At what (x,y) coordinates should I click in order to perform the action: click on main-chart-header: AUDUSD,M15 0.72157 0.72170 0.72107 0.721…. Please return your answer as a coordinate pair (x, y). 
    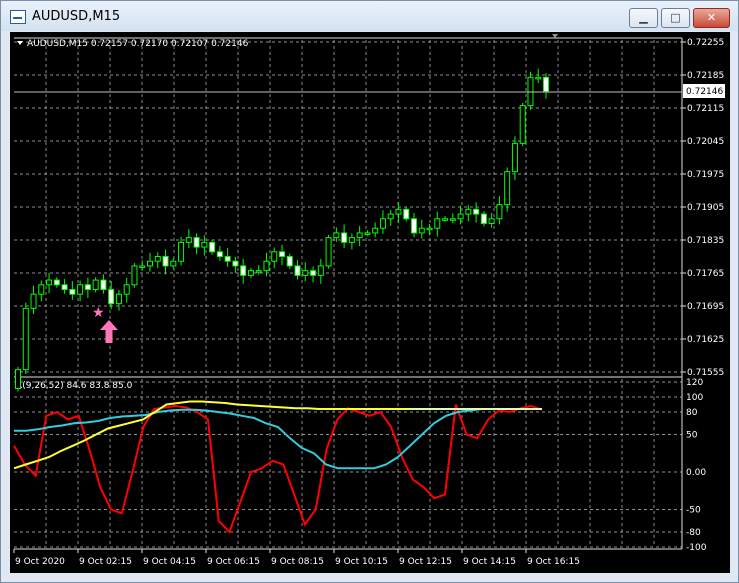
    Looking at the image, I should click on (138, 44).